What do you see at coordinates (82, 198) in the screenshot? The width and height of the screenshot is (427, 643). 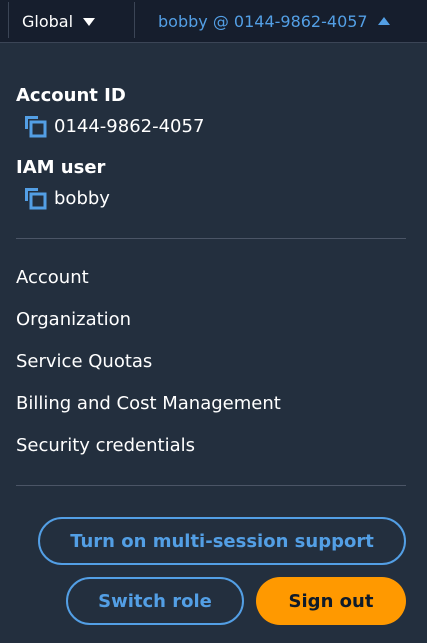 I see `iam-user-value: bobby` at bounding box center [82, 198].